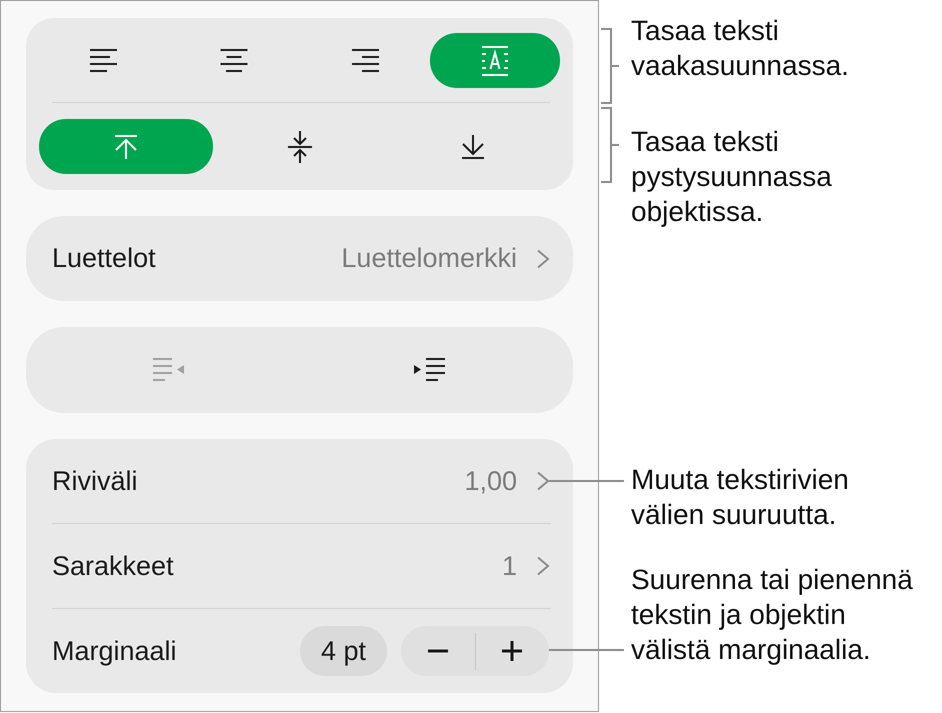 This screenshot has height=713, width=942. I want to click on align-top-button, so click(126, 146).